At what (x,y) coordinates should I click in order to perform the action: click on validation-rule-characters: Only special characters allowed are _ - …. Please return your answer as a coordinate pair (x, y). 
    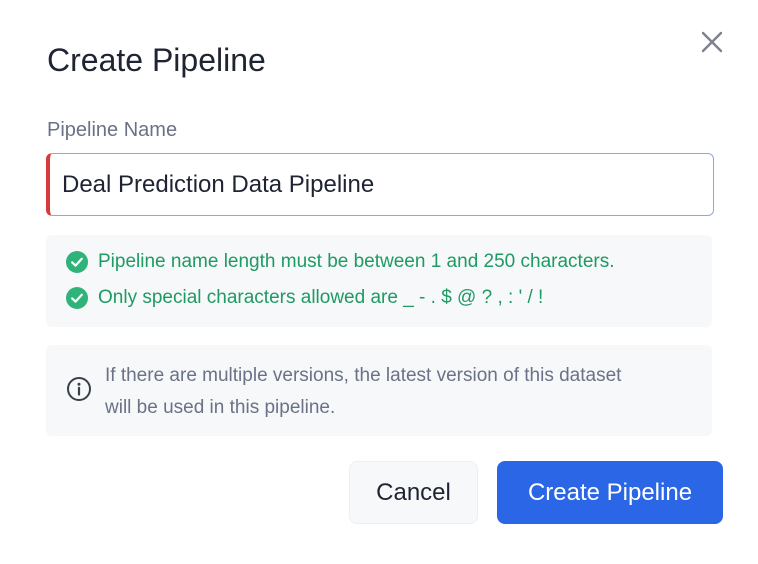
    Looking at the image, I should click on (304, 298).